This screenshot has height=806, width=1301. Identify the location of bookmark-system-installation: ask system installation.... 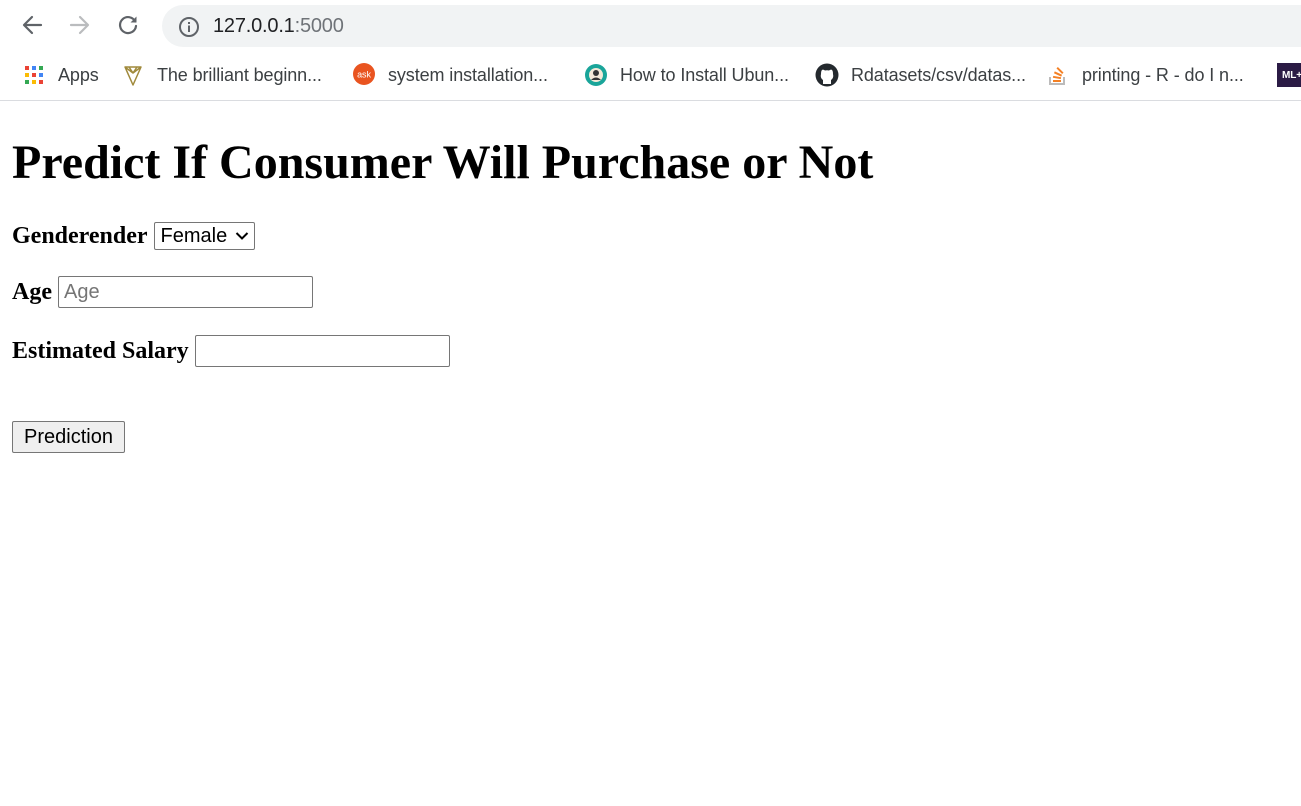
(450, 75).